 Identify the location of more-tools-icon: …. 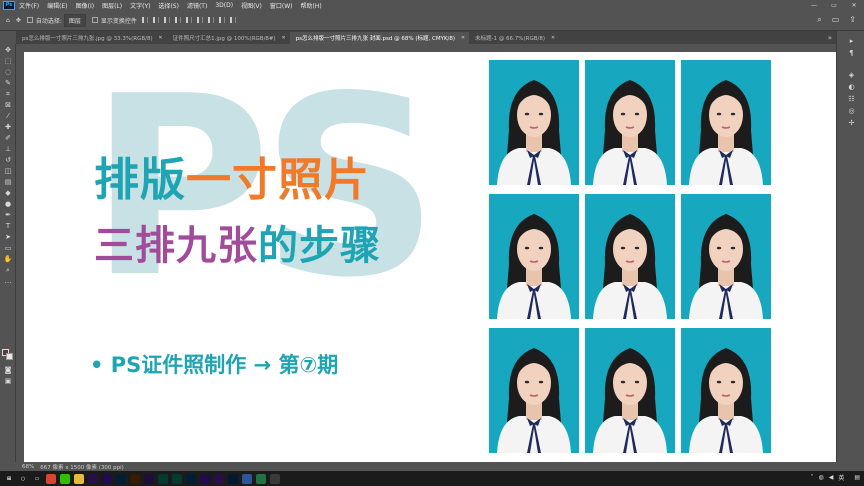
(8, 281).